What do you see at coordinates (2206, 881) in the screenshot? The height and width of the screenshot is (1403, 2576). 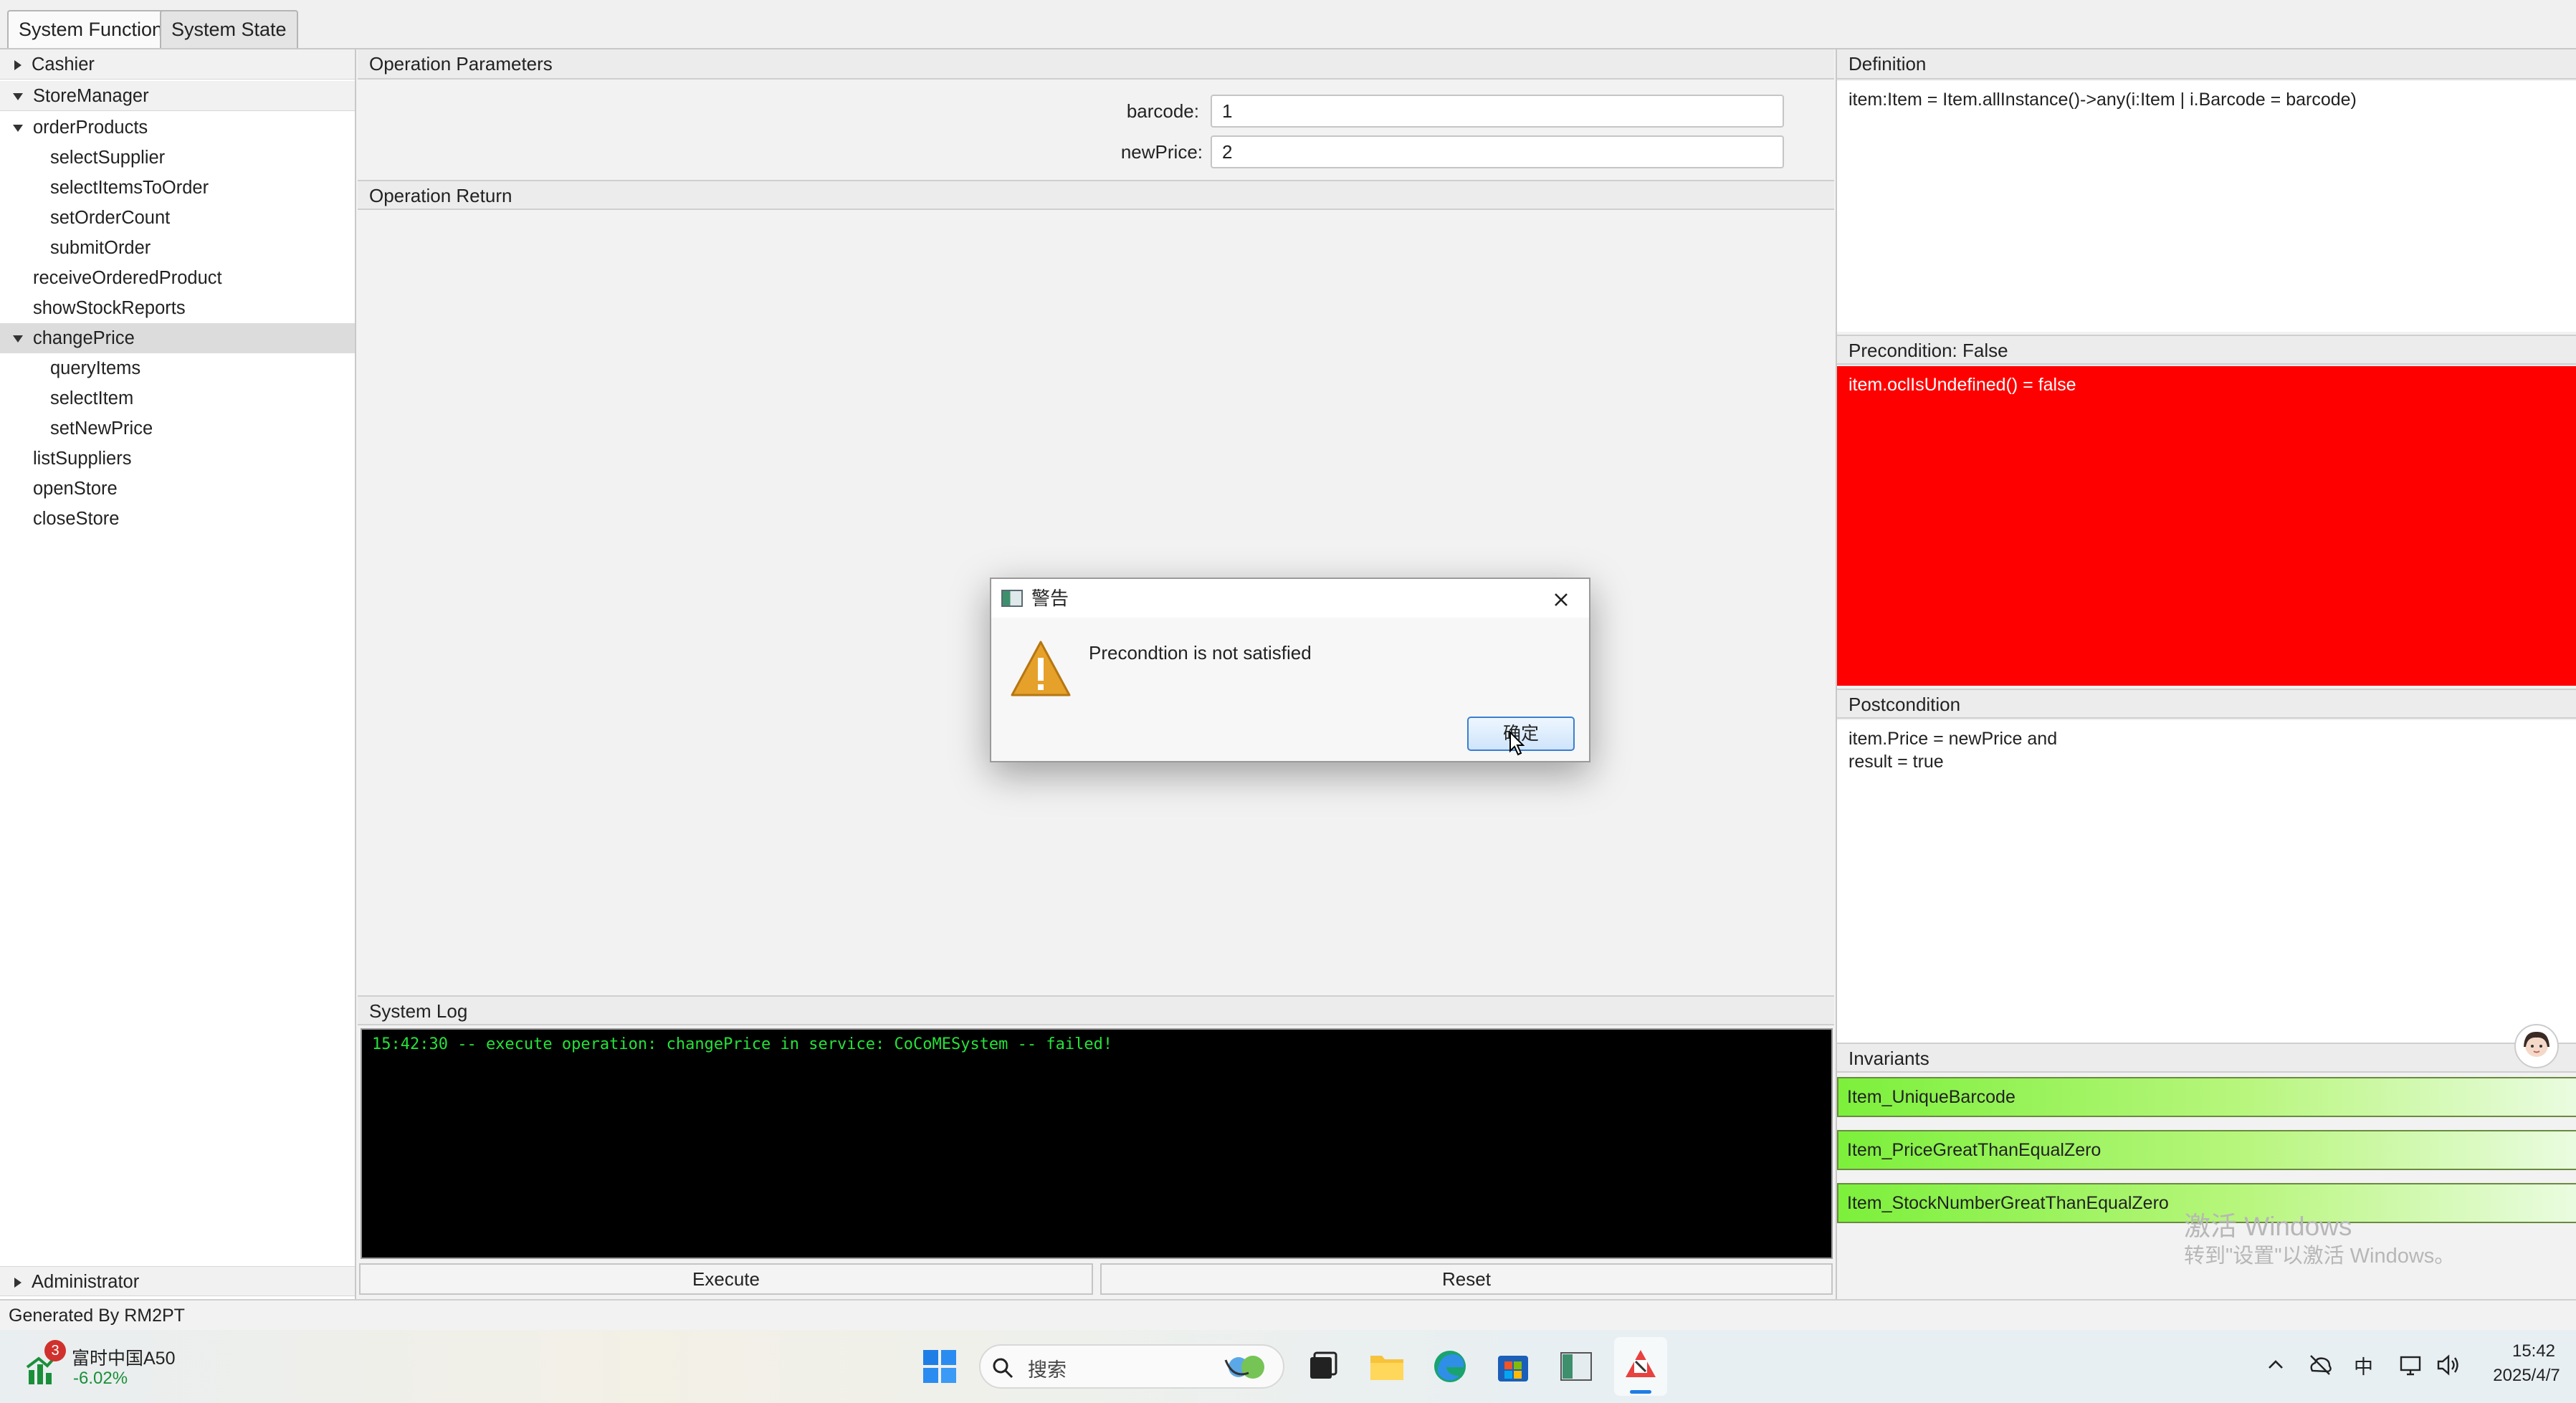 I see `postcondition-text: item.Price = newPrice and result = true` at bounding box center [2206, 881].